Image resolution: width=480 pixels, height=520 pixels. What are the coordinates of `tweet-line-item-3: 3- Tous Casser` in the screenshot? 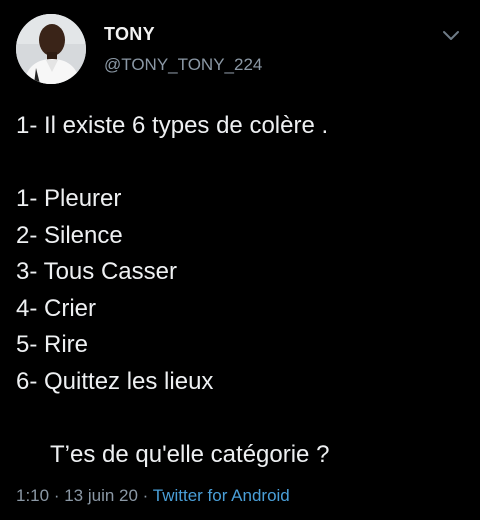 It's located at (96, 271).